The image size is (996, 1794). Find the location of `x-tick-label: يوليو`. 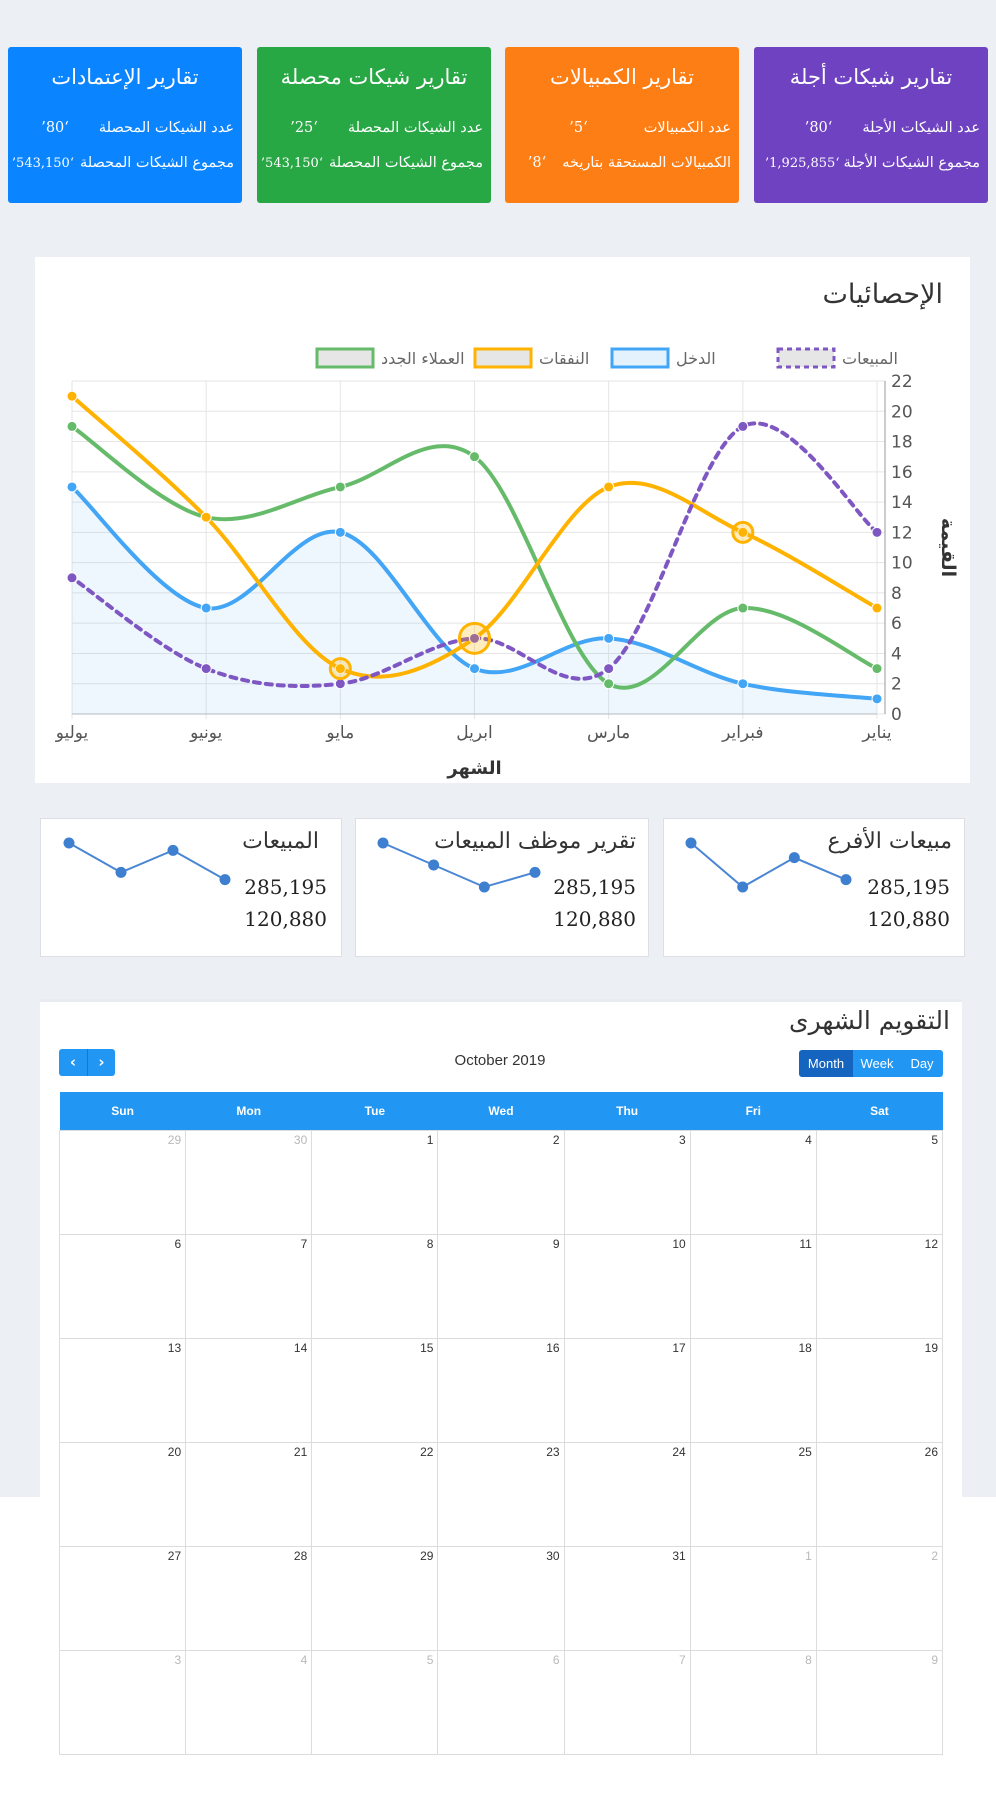

x-tick-label: يوليو is located at coordinates (72, 733).